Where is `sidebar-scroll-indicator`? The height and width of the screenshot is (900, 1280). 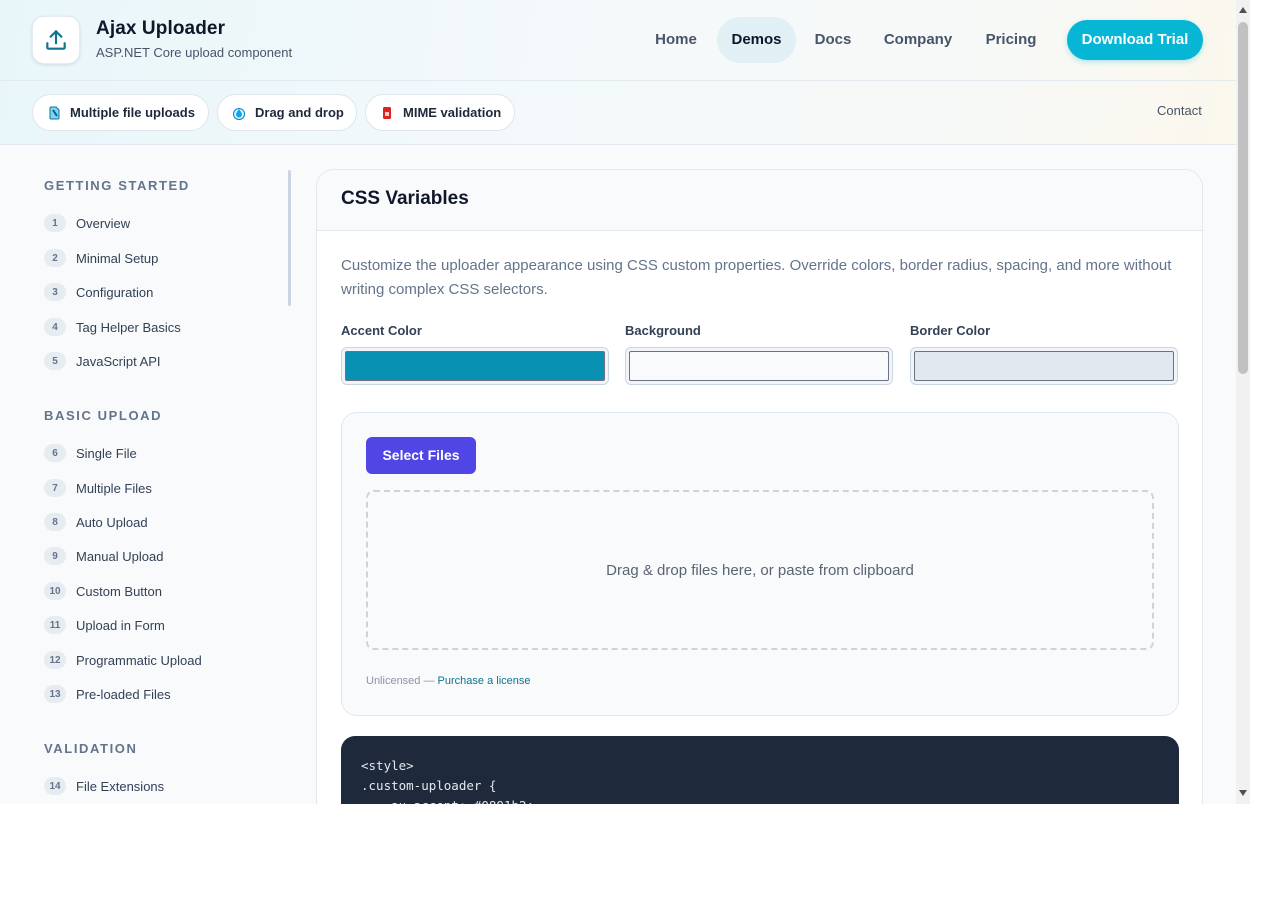
sidebar-scroll-indicator is located at coordinates (289, 238).